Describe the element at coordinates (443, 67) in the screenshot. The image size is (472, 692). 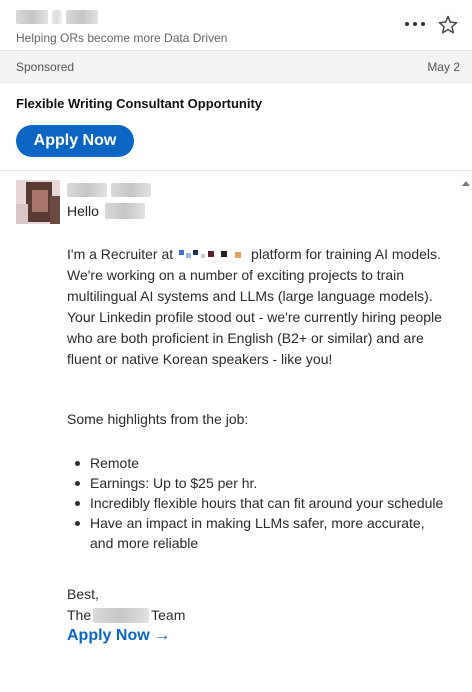
I see `message-date: May 2` at that location.